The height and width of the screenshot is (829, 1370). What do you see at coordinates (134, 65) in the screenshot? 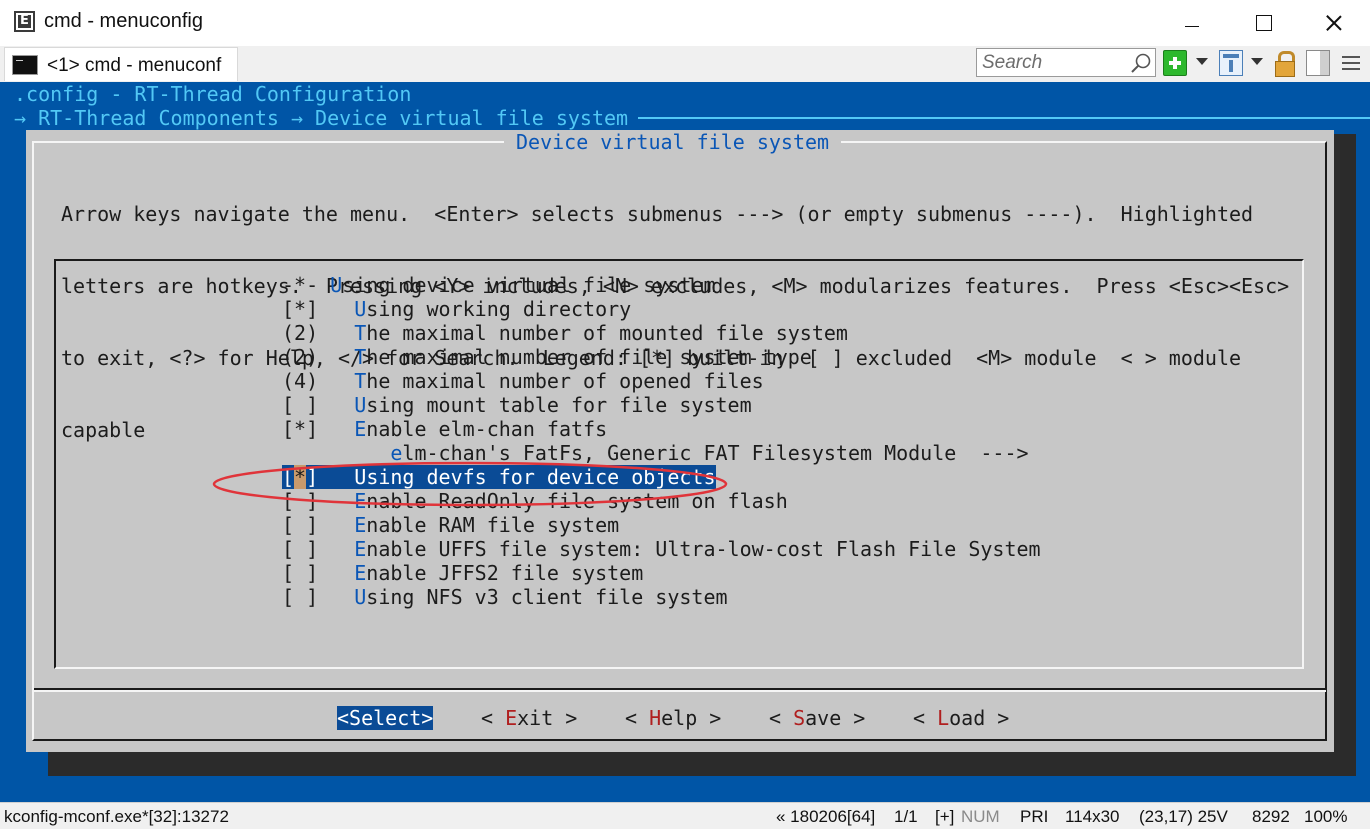
I see `tab-label: <1> cmd - menuconf` at bounding box center [134, 65].